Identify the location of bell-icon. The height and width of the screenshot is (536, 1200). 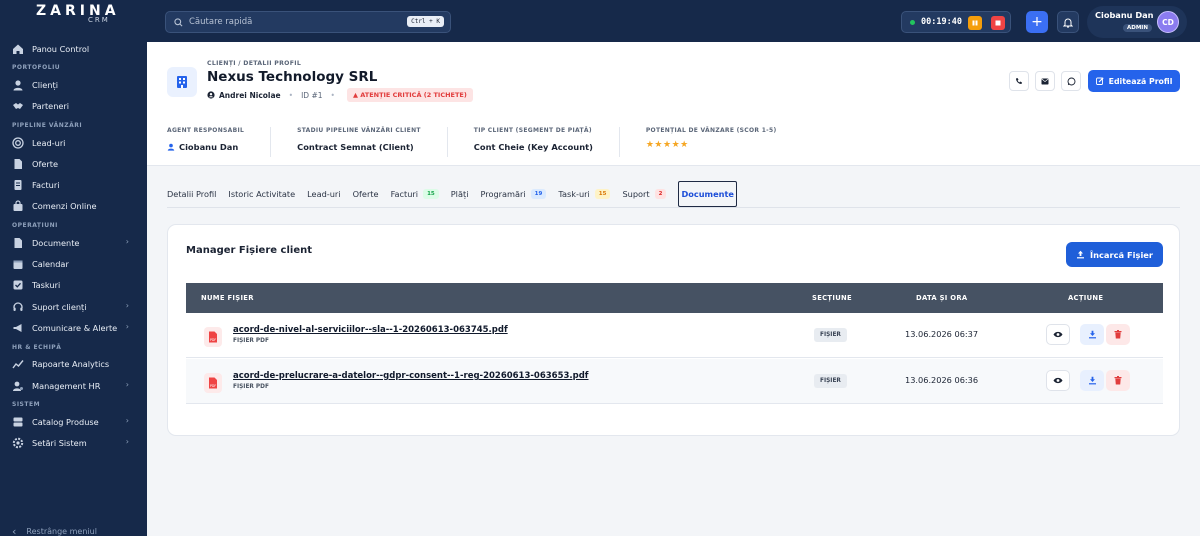
(1068, 23).